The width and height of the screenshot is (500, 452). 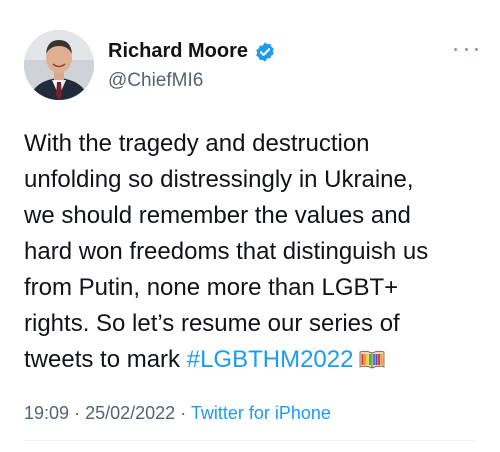 I want to click on tweet-meta: 19:09 · 25/02/2022 · Twitter for iPhone, so click(x=177, y=413).